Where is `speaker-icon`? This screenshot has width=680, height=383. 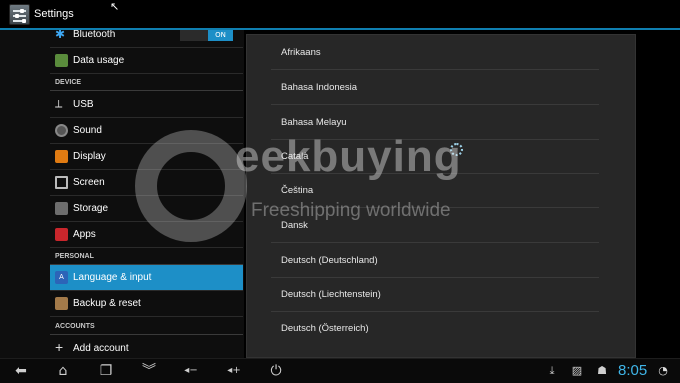
speaker-icon is located at coordinates (61, 130).